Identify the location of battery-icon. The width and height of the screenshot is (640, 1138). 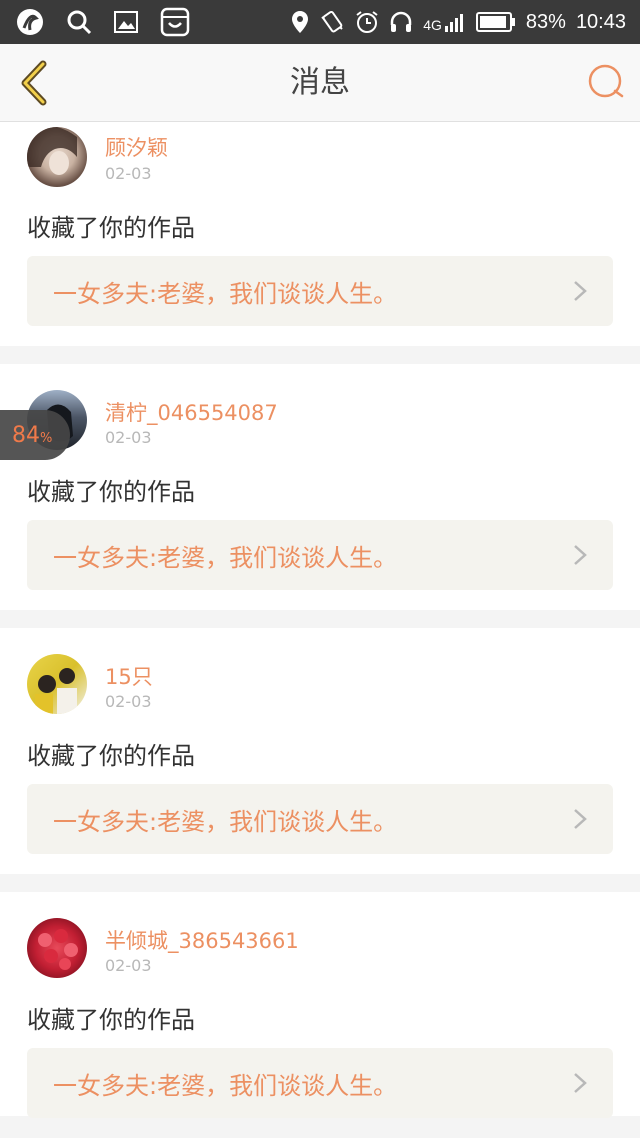
(495, 22).